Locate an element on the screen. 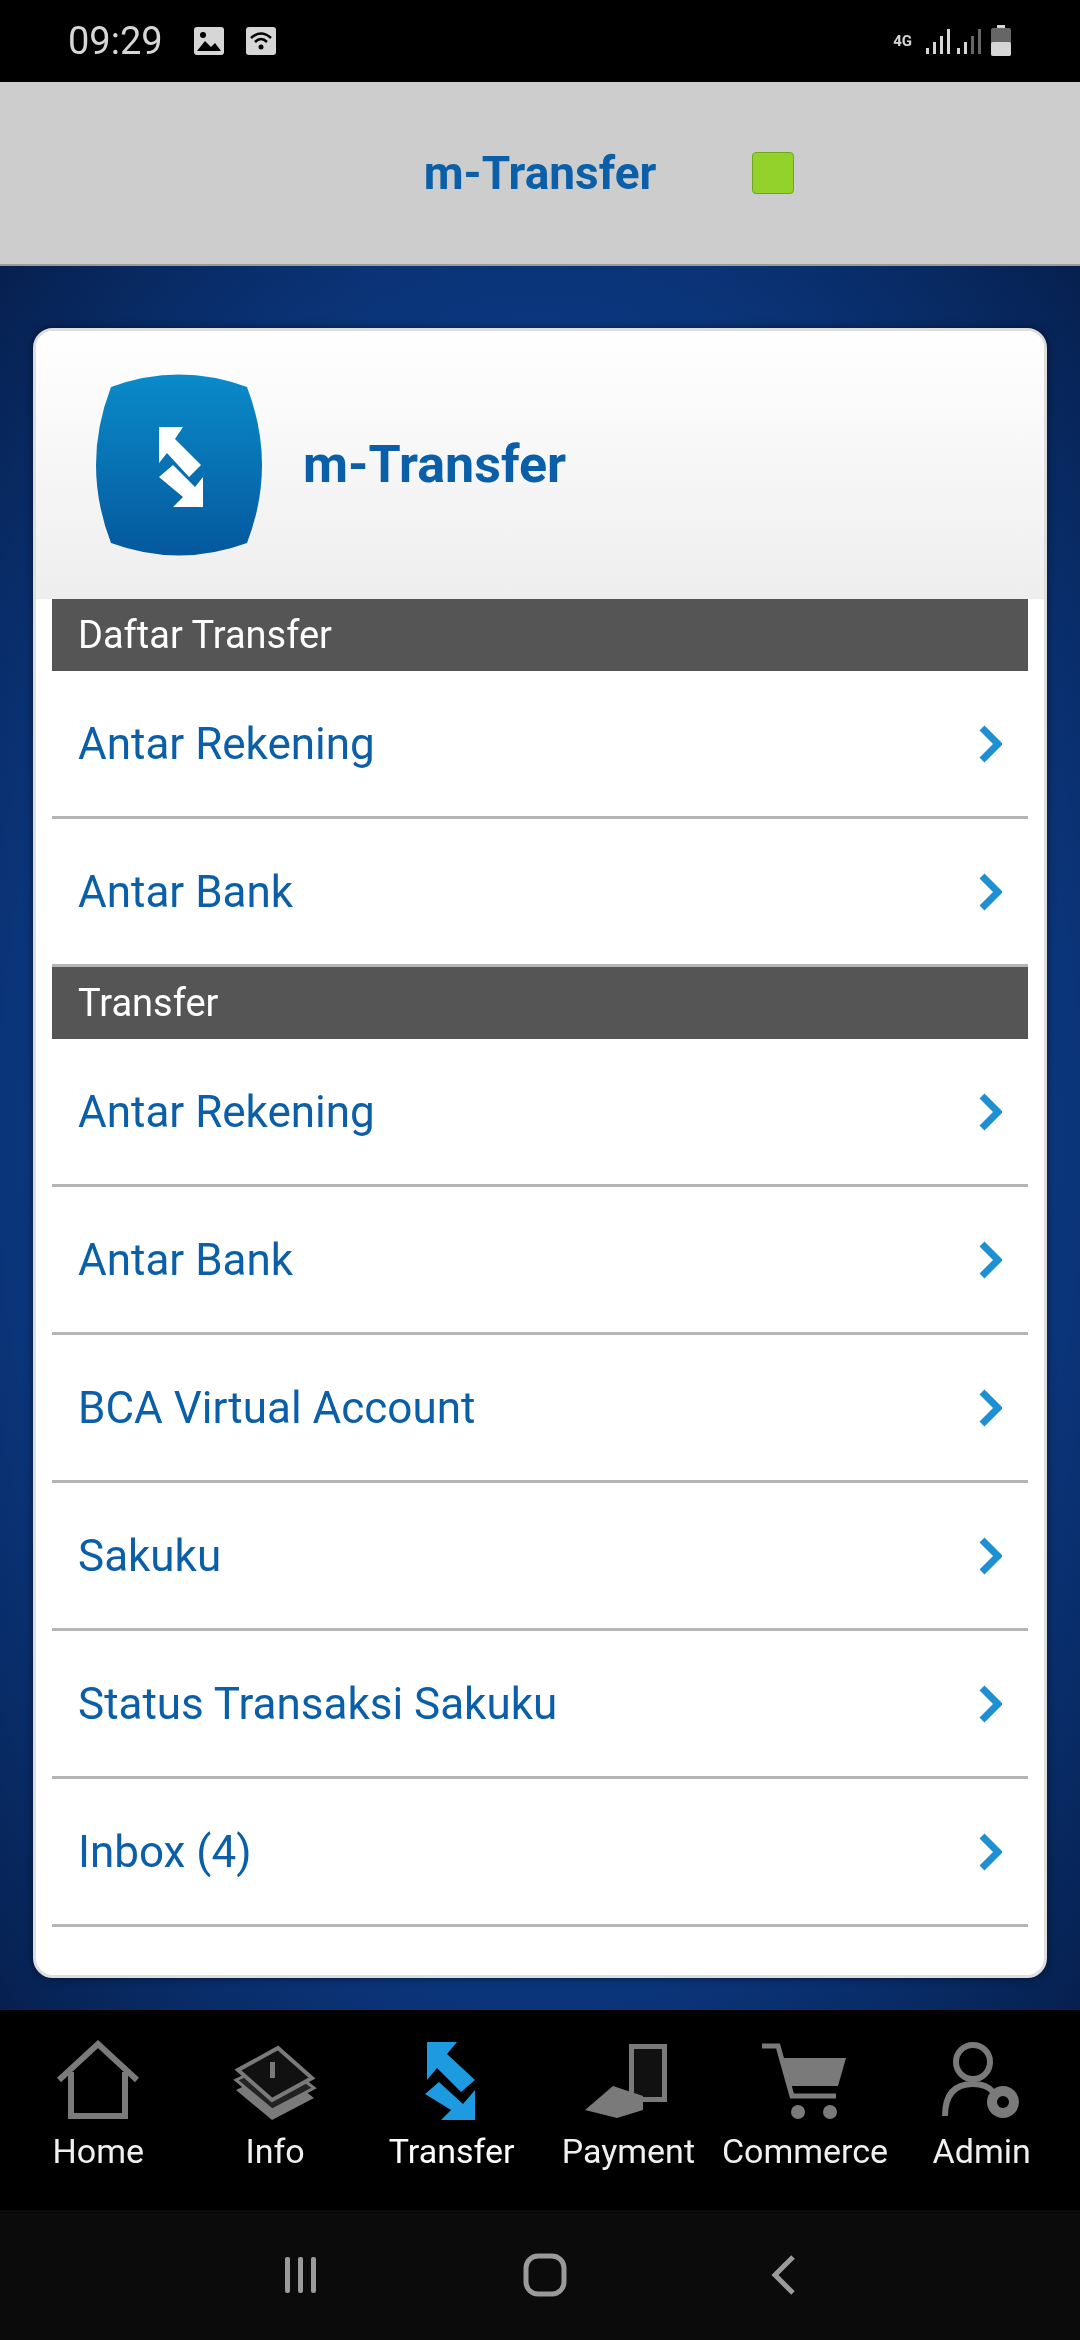 This screenshot has height=2340, width=1080. menu-item: Sakuku is located at coordinates (540, 1557).